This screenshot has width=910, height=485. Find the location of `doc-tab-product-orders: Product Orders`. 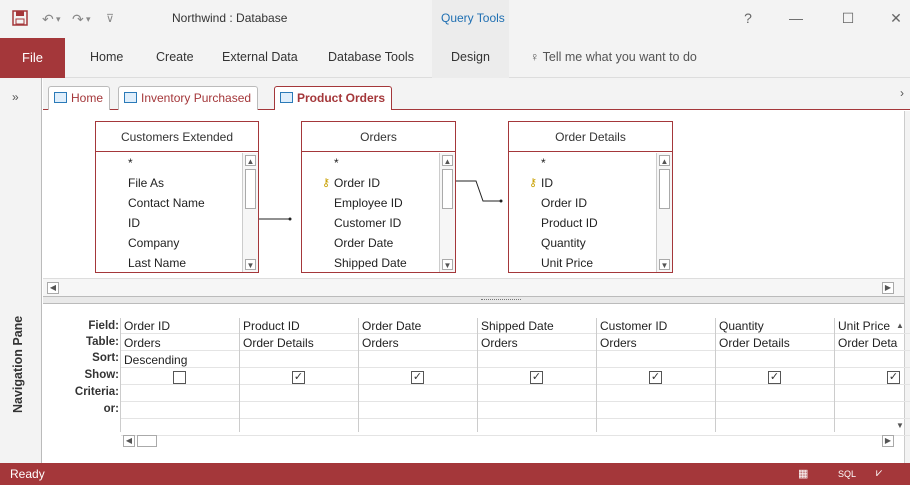

doc-tab-product-orders: Product Orders is located at coordinates (333, 98).